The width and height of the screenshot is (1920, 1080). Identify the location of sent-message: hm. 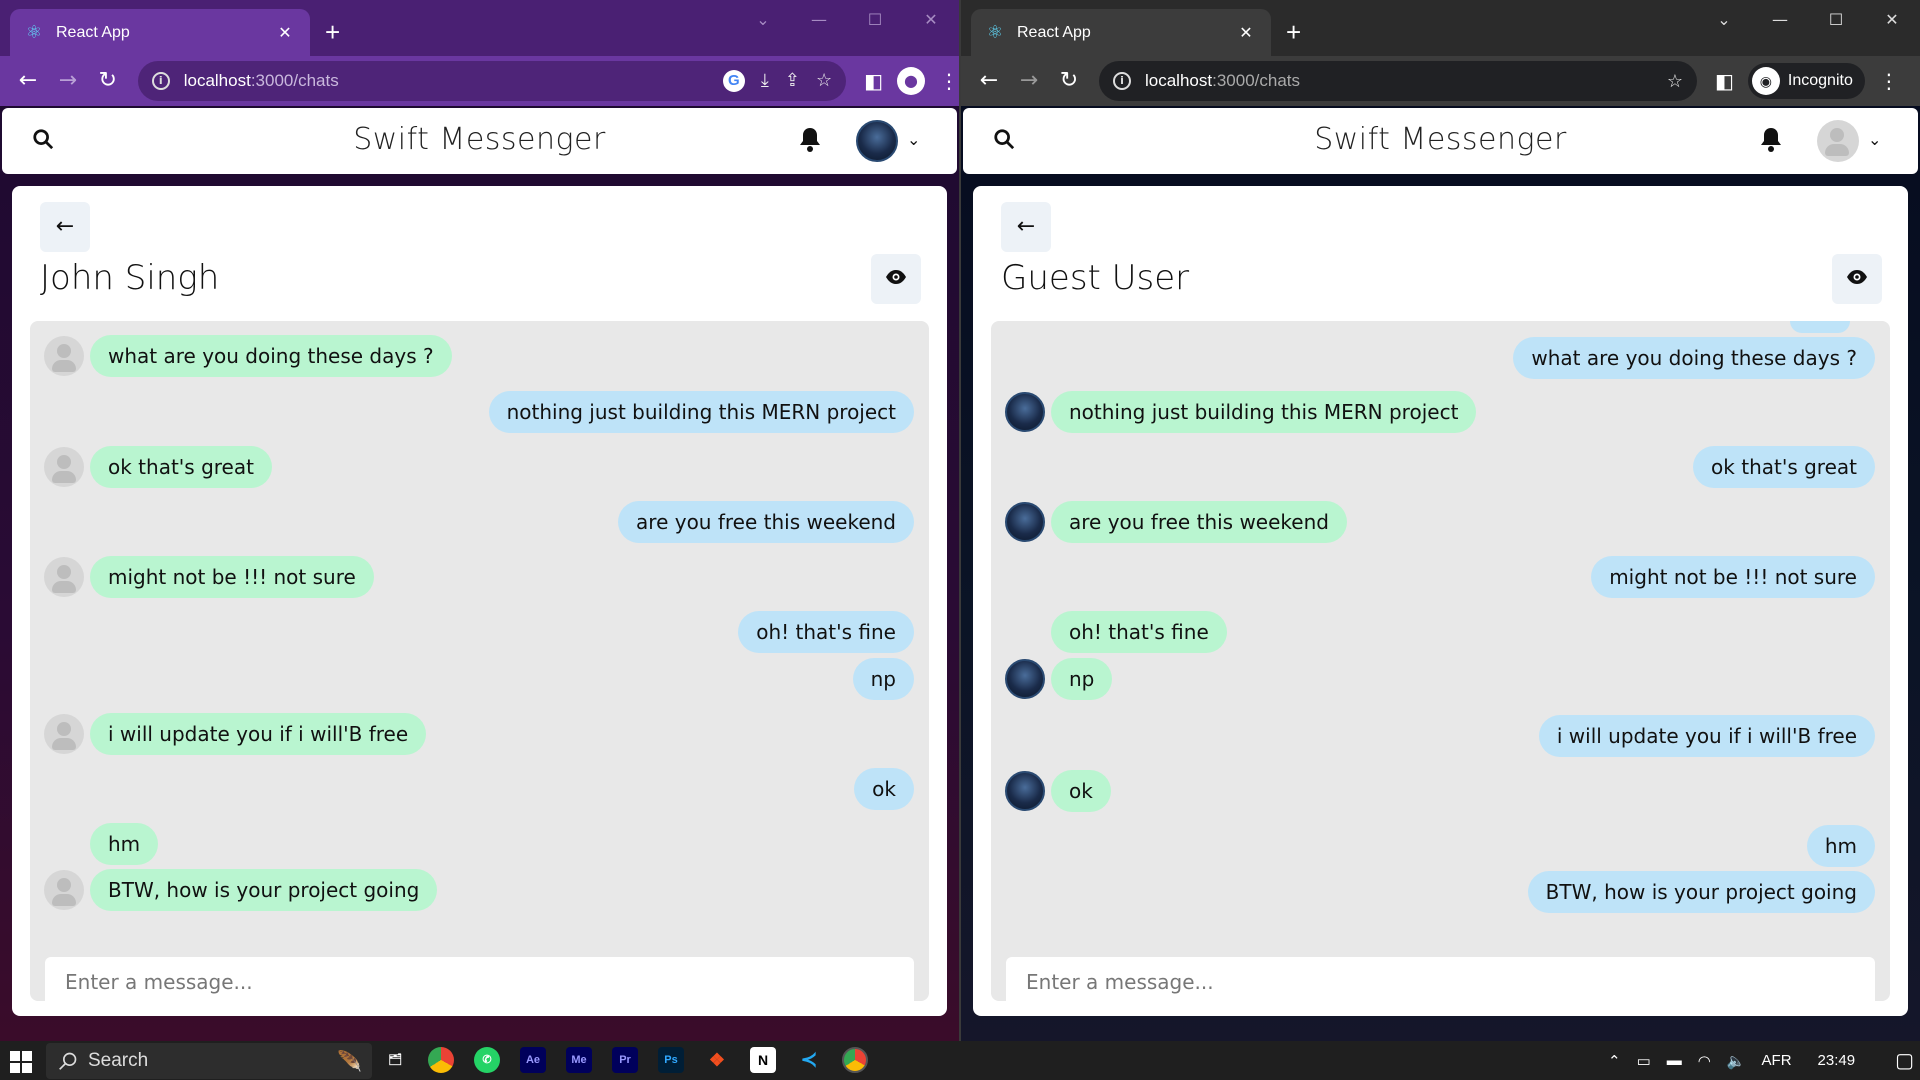
(1840, 846).